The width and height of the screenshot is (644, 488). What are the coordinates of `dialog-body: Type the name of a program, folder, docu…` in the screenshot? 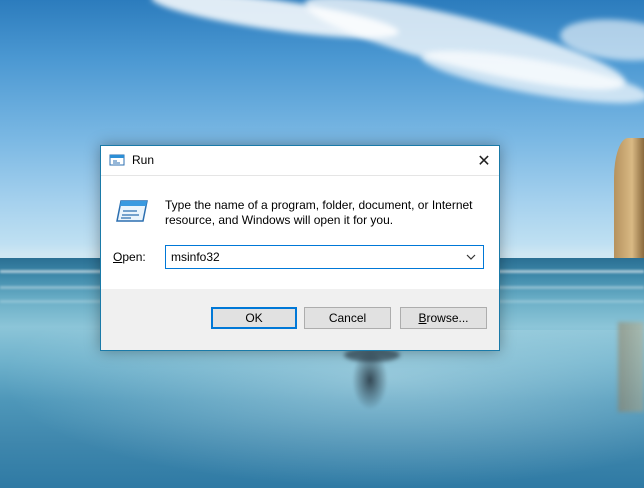 It's located at (300, 232).